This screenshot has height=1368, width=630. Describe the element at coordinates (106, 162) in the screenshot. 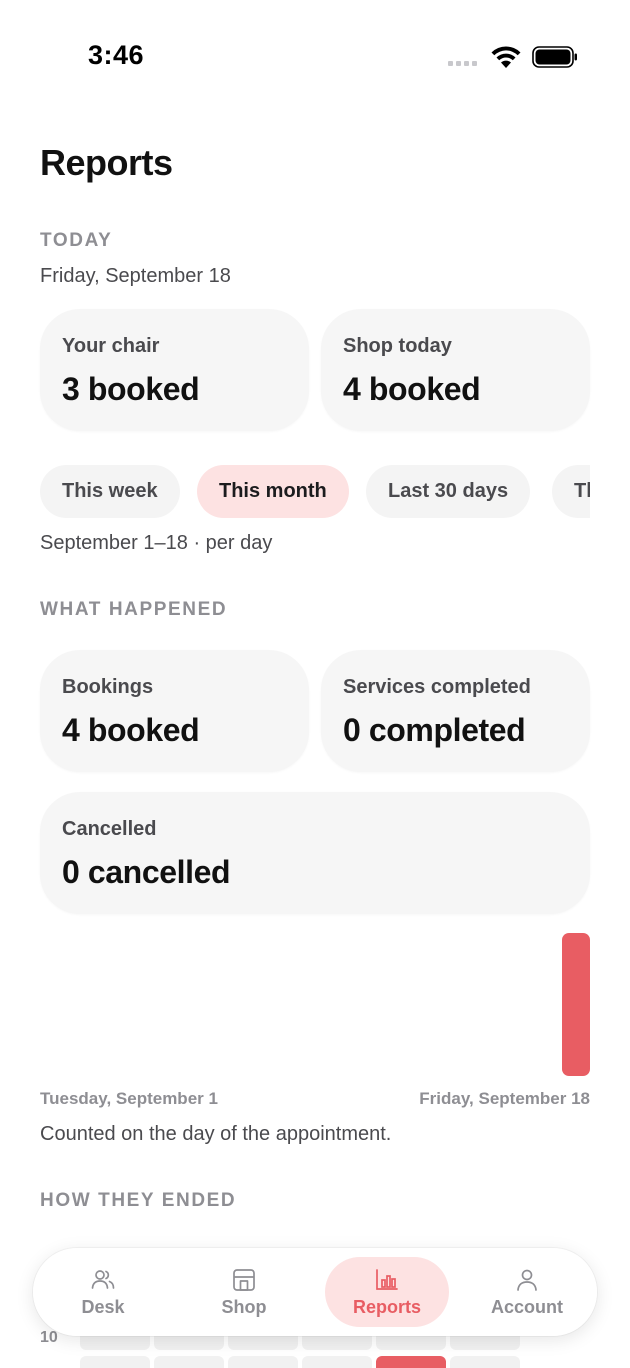

I see `page-title: Reports` at that location.